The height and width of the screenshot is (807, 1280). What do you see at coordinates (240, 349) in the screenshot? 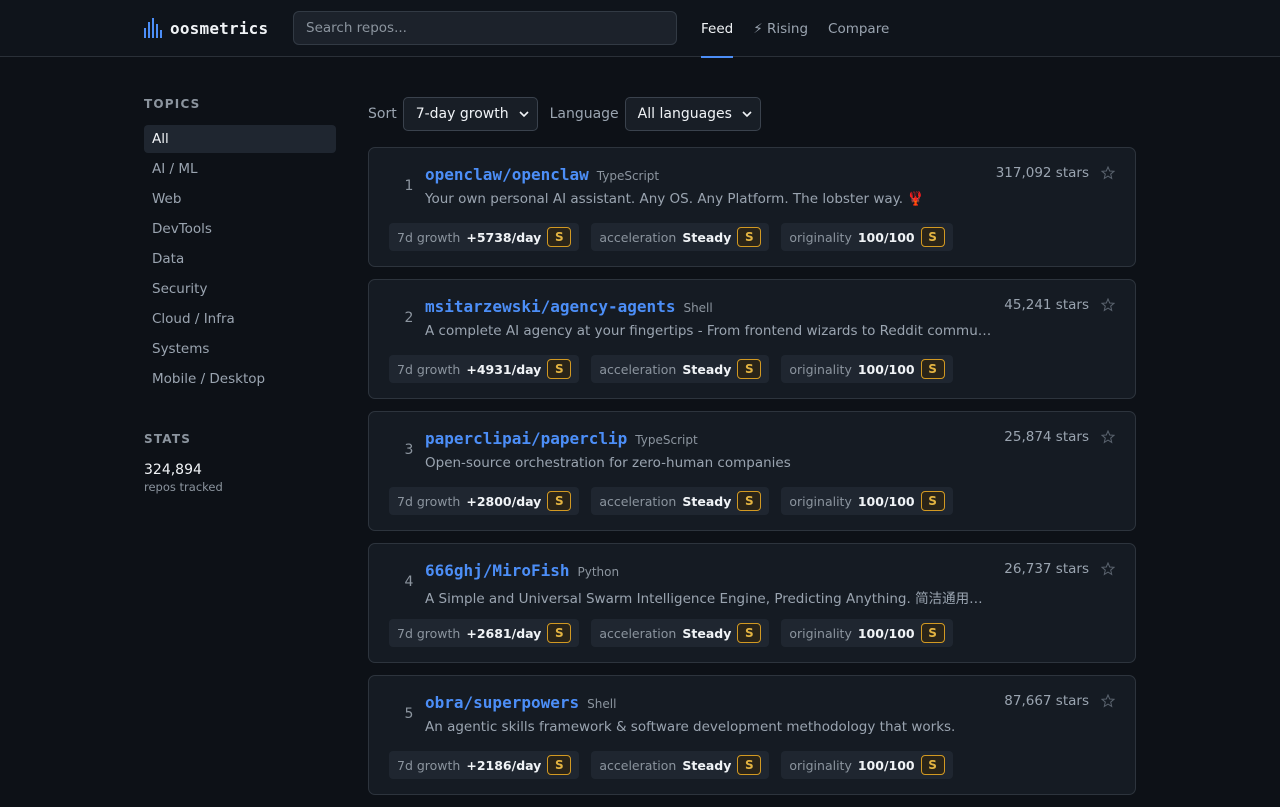
I see `topic-systems: Systems` at bounding box center [240, 349].